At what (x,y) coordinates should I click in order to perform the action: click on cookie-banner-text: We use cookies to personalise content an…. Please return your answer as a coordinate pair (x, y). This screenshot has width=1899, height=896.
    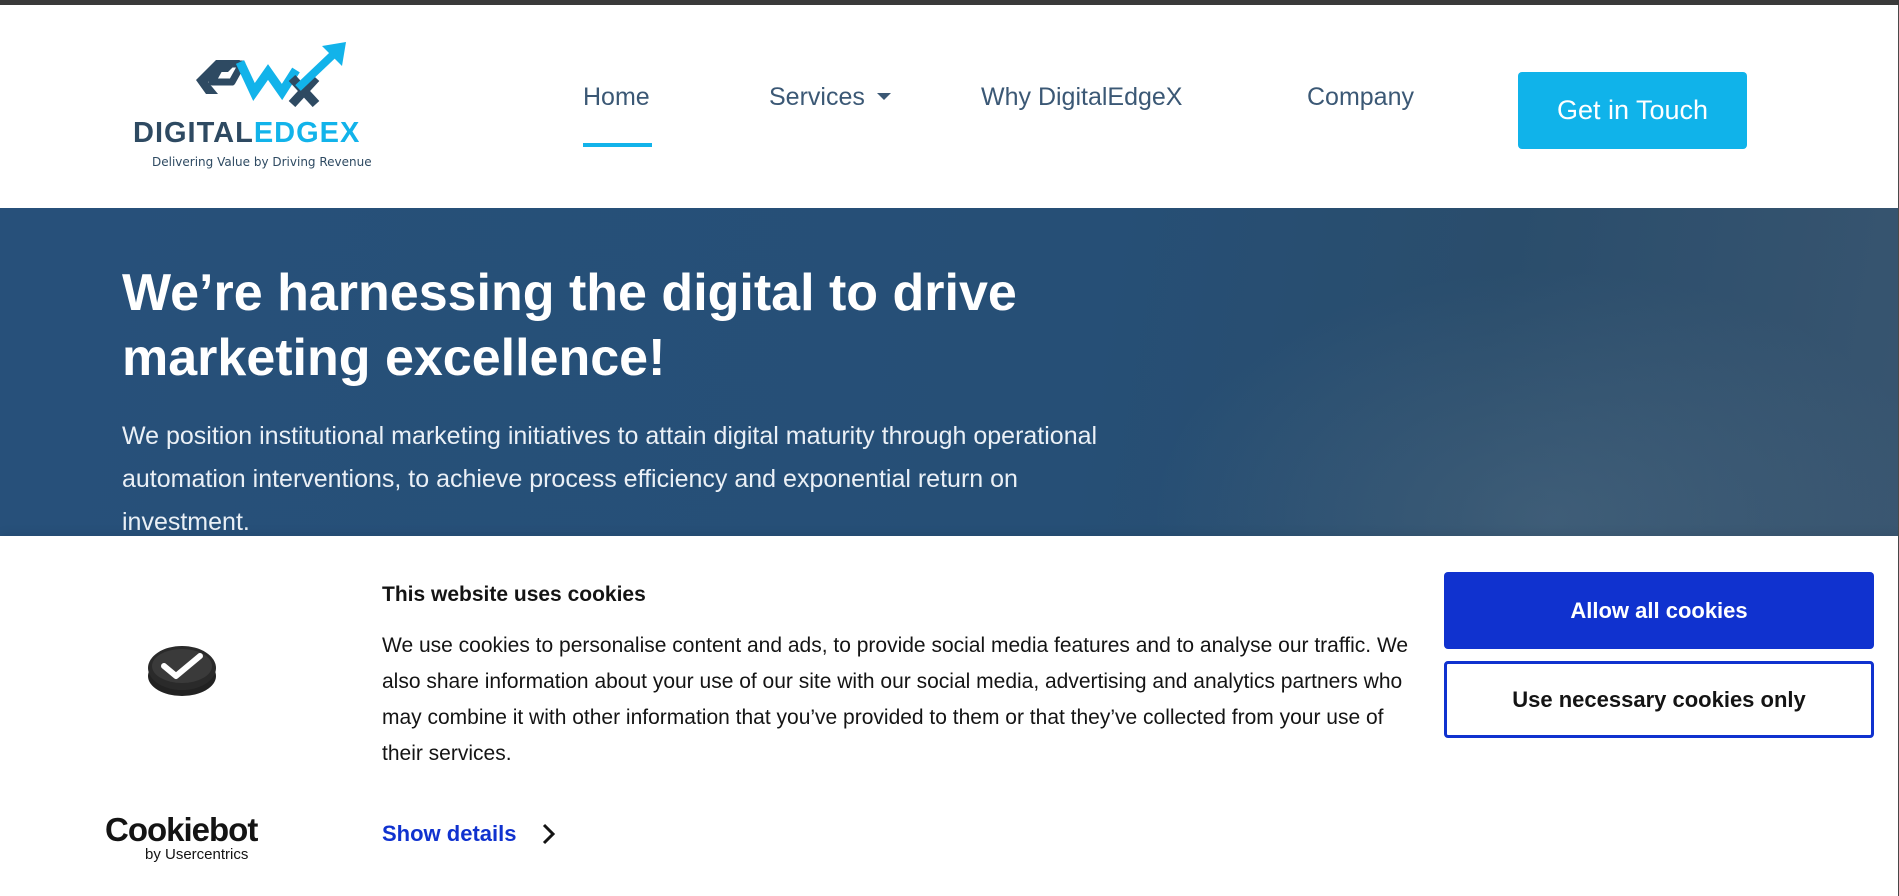
    Looking at the image, I should click on (895, 699).